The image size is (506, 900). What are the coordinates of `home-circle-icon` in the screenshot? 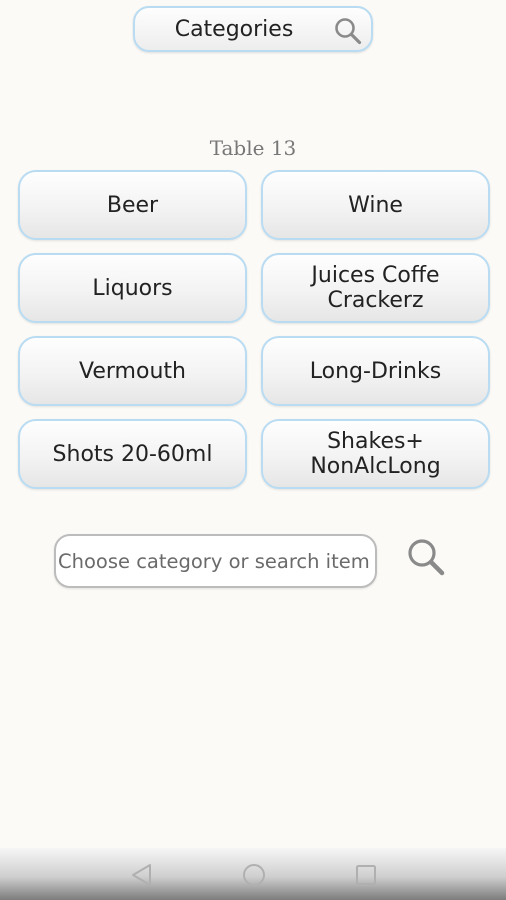 It's located at (254, 875).